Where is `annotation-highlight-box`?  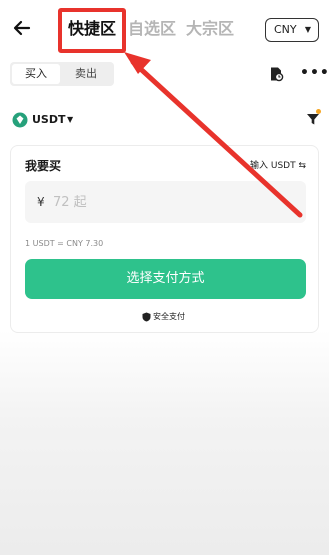
annotation-highlight-box is located at coordinates (92, 30).